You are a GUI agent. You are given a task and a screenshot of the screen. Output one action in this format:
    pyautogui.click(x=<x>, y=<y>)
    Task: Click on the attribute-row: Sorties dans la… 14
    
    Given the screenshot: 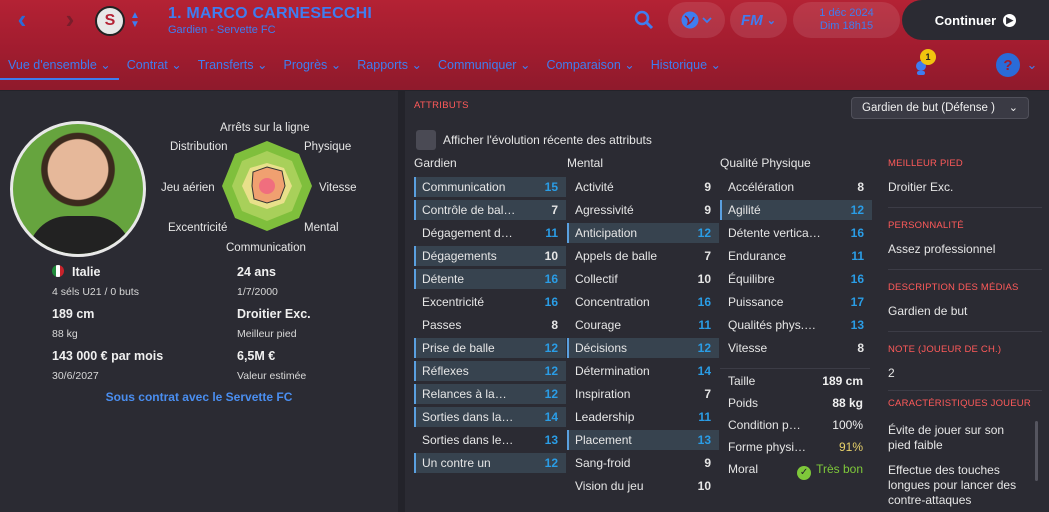 What is the action you would take?
    pyautogui.click(x=490, y=417)
    